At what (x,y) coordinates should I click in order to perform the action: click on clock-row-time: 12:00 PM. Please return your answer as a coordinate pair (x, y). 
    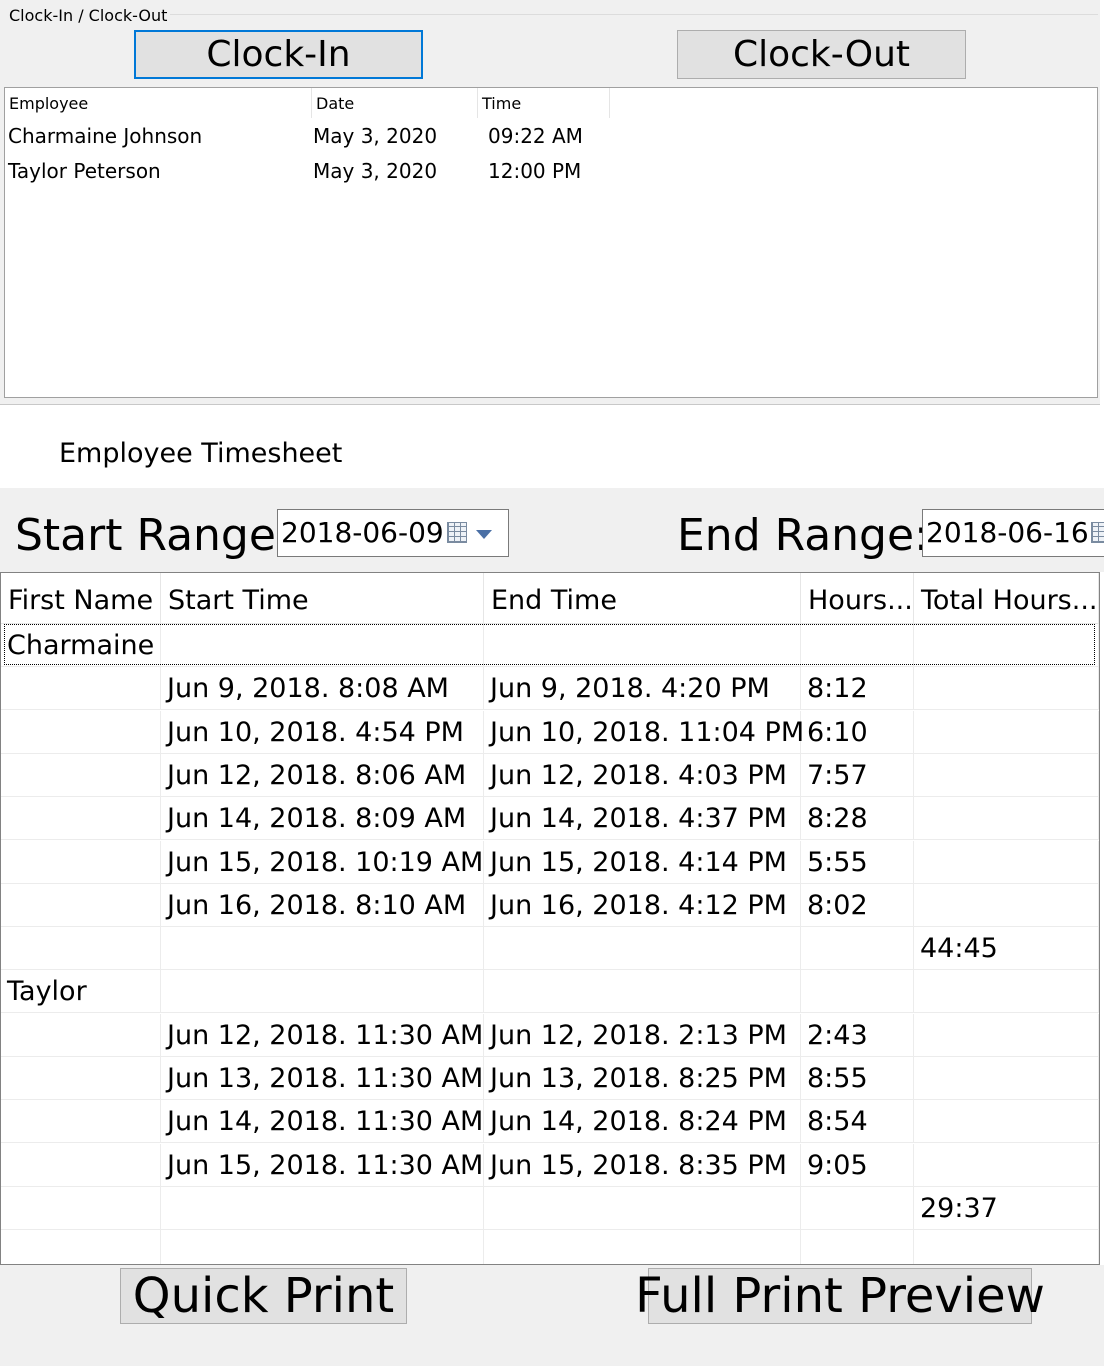
    Looking at the image, I should click on (535, 171).